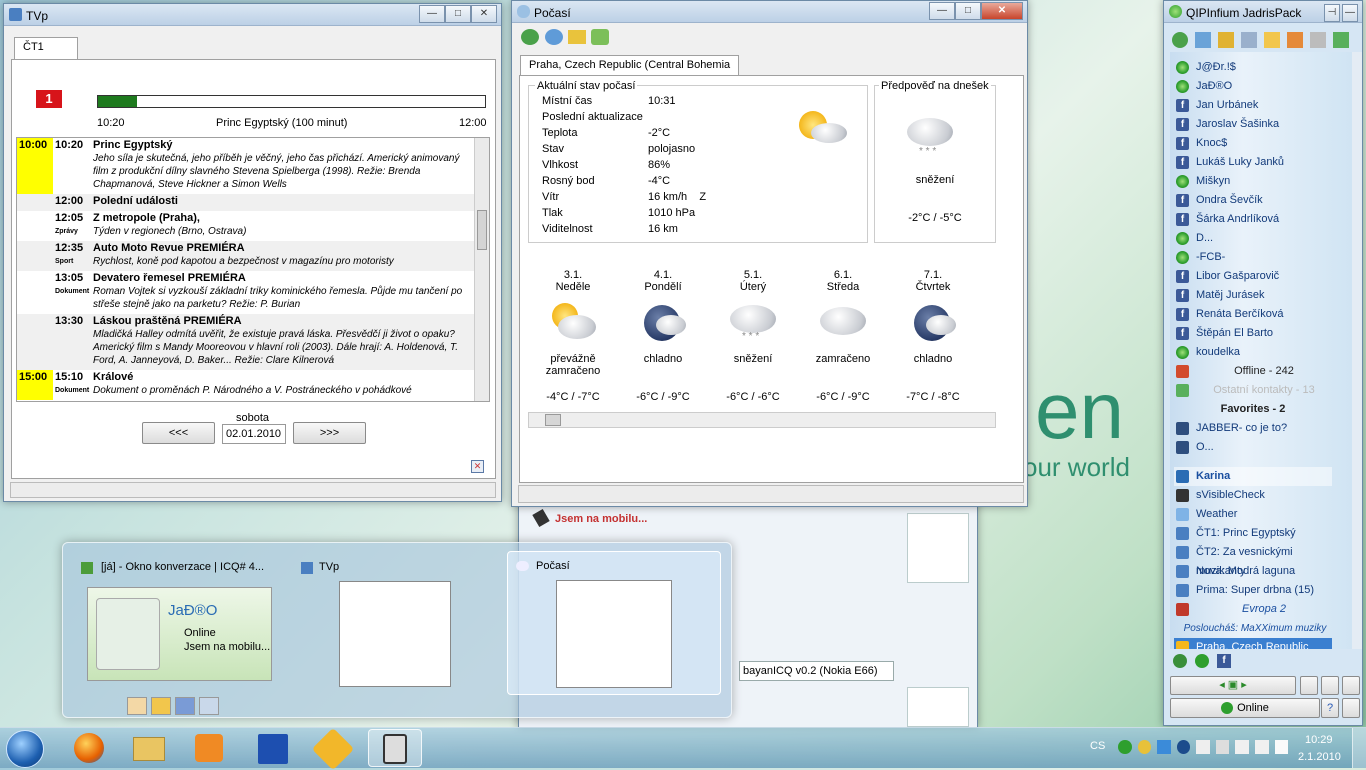 The width and height of the screenshot is (1366, 770). I want to click on scroll-thumb, so click(553, 420).